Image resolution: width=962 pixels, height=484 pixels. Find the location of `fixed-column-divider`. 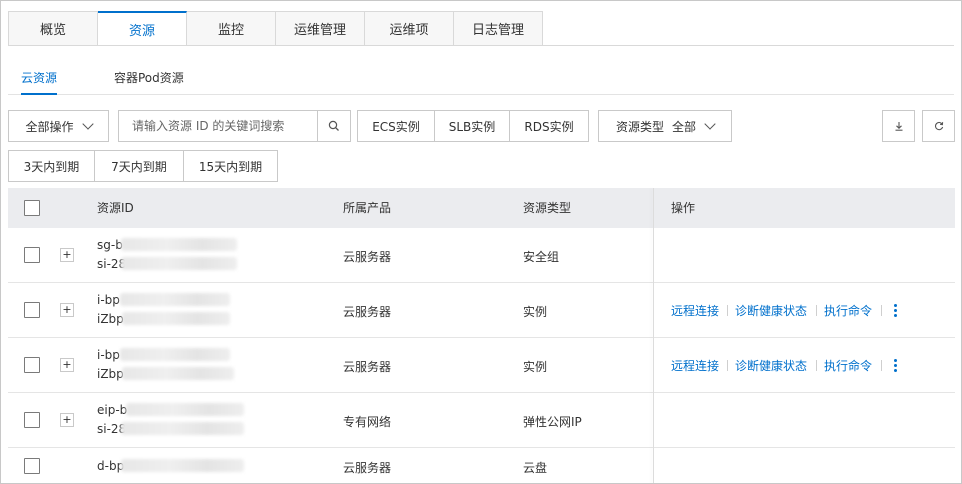

fixed-column-divider is located at coordinates (653, 335).